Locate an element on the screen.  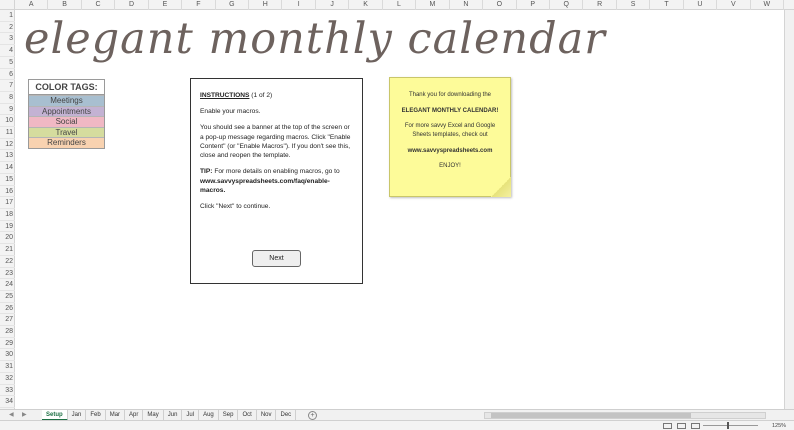
page-curl-decoration is located at coordinates (501, 187).